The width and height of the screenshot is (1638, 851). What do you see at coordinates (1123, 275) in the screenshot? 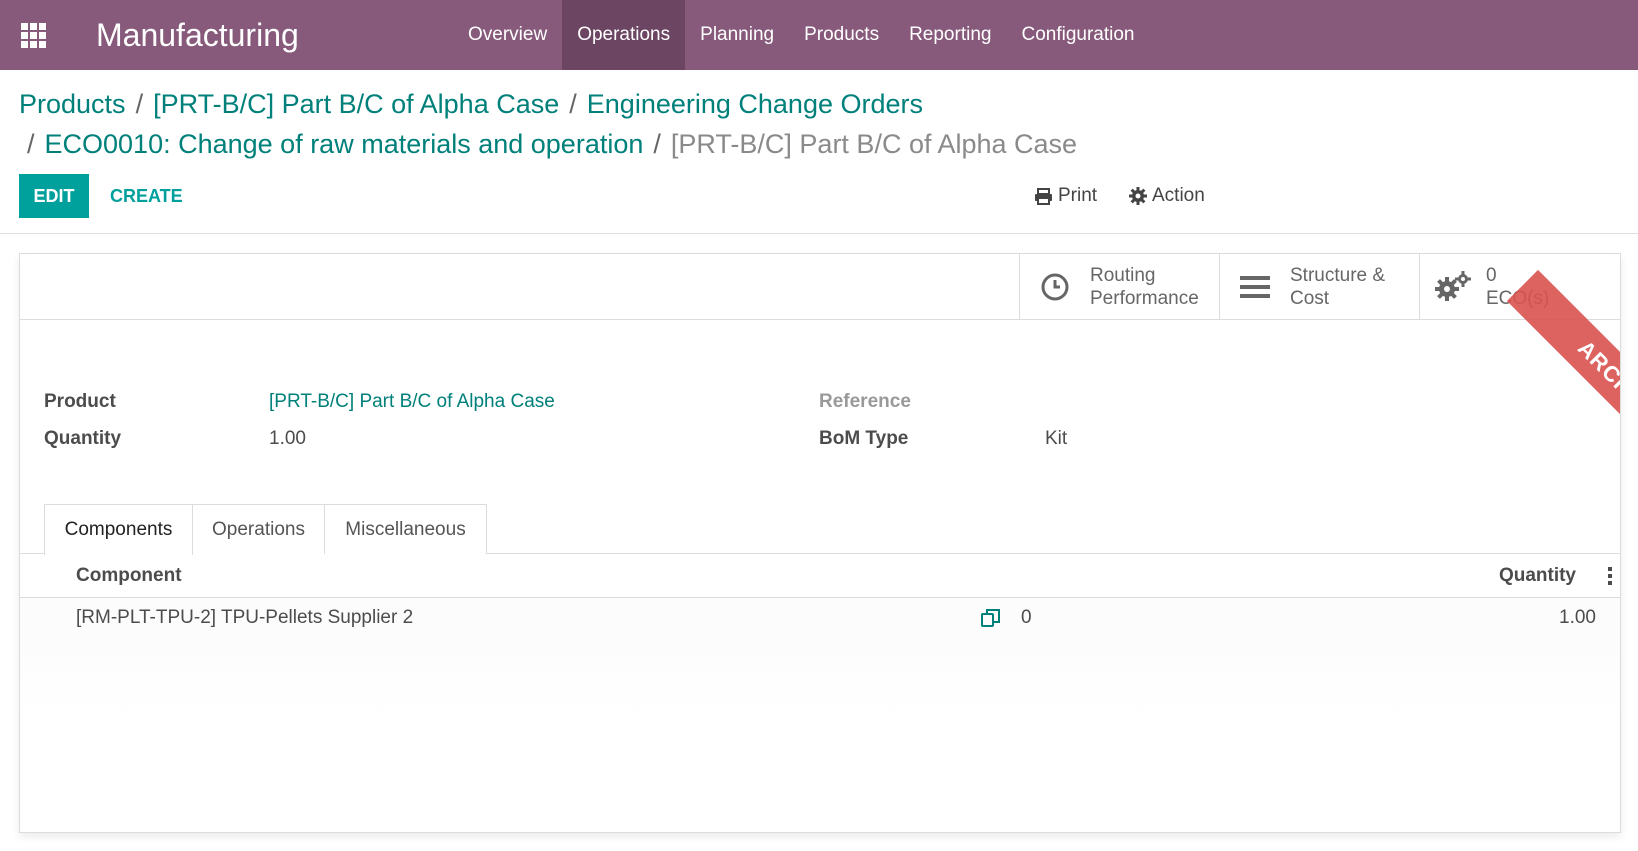
I see `routing-line1: Routing` at bounding box center [1123, 275].